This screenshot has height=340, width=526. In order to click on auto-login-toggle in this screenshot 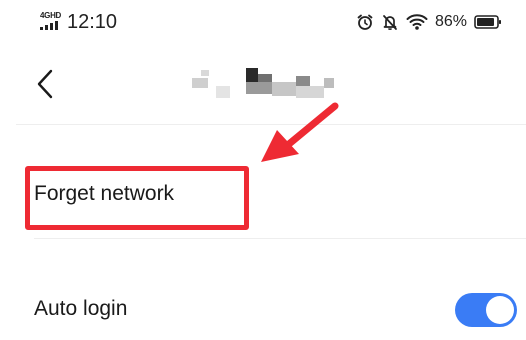, I will do `click(486, 310)`.